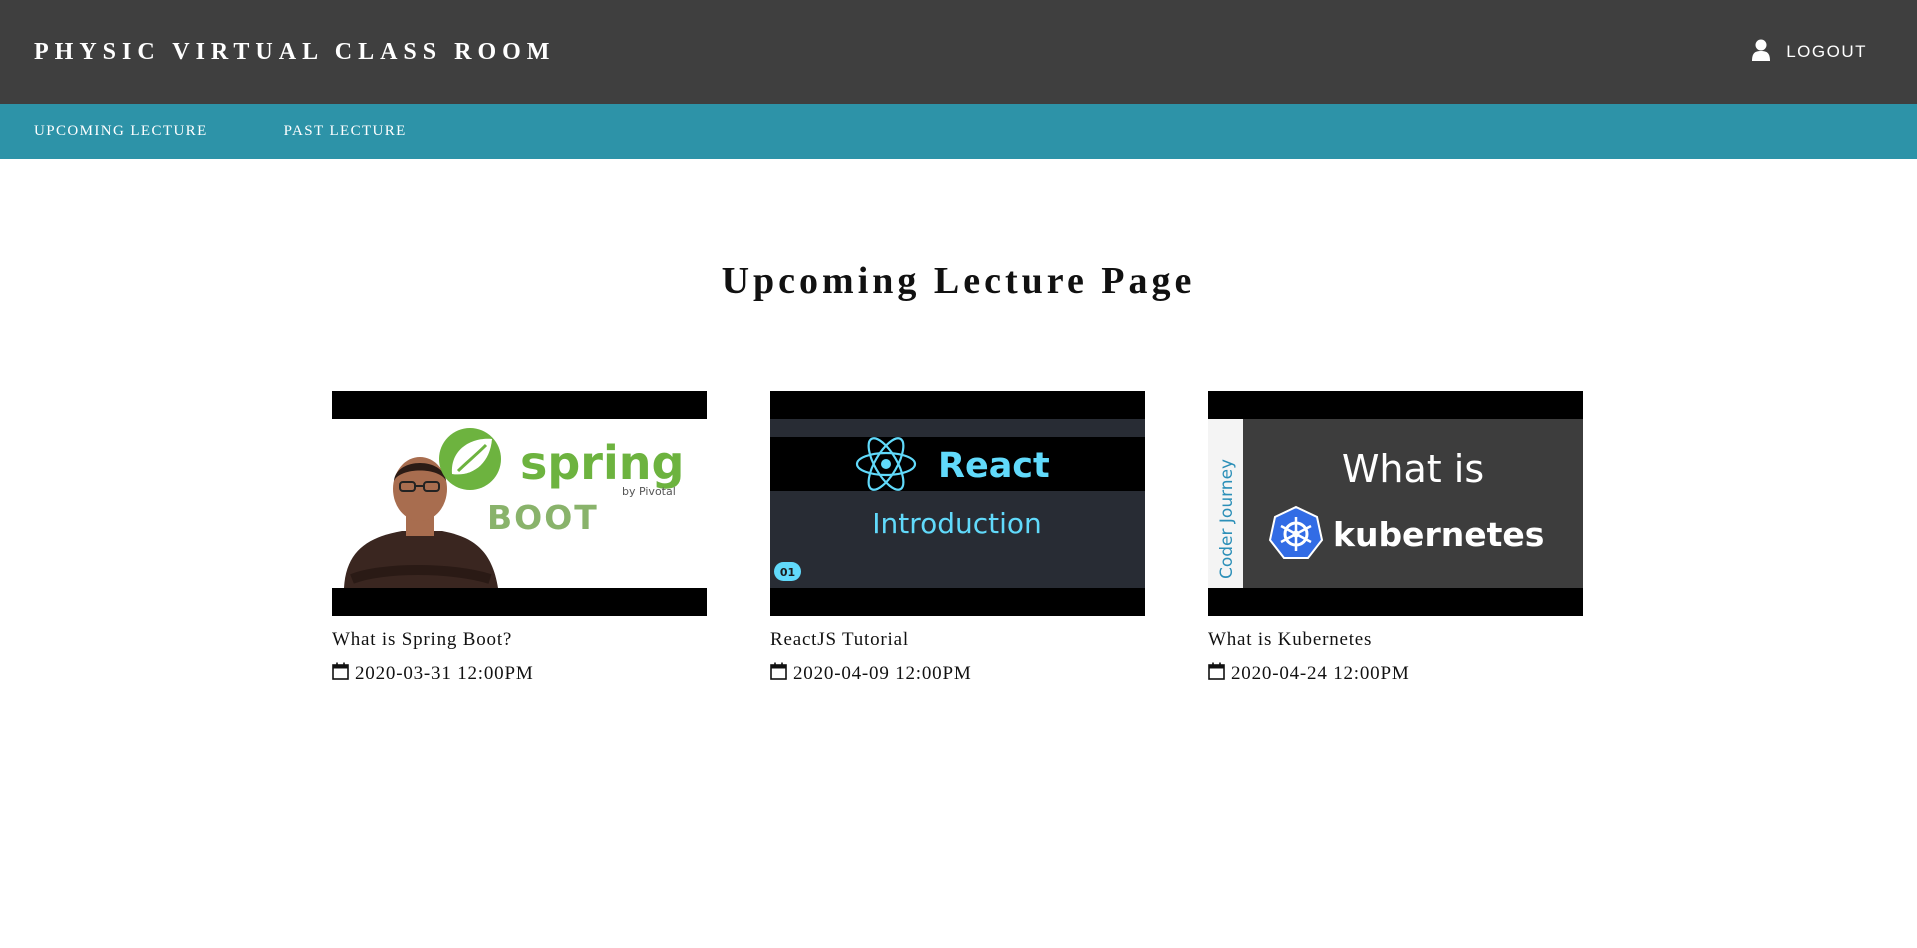 The height and width of the screenshot is (948, 1917). I want to click on pivotal-text: by Pivotal, so click(649, 491).